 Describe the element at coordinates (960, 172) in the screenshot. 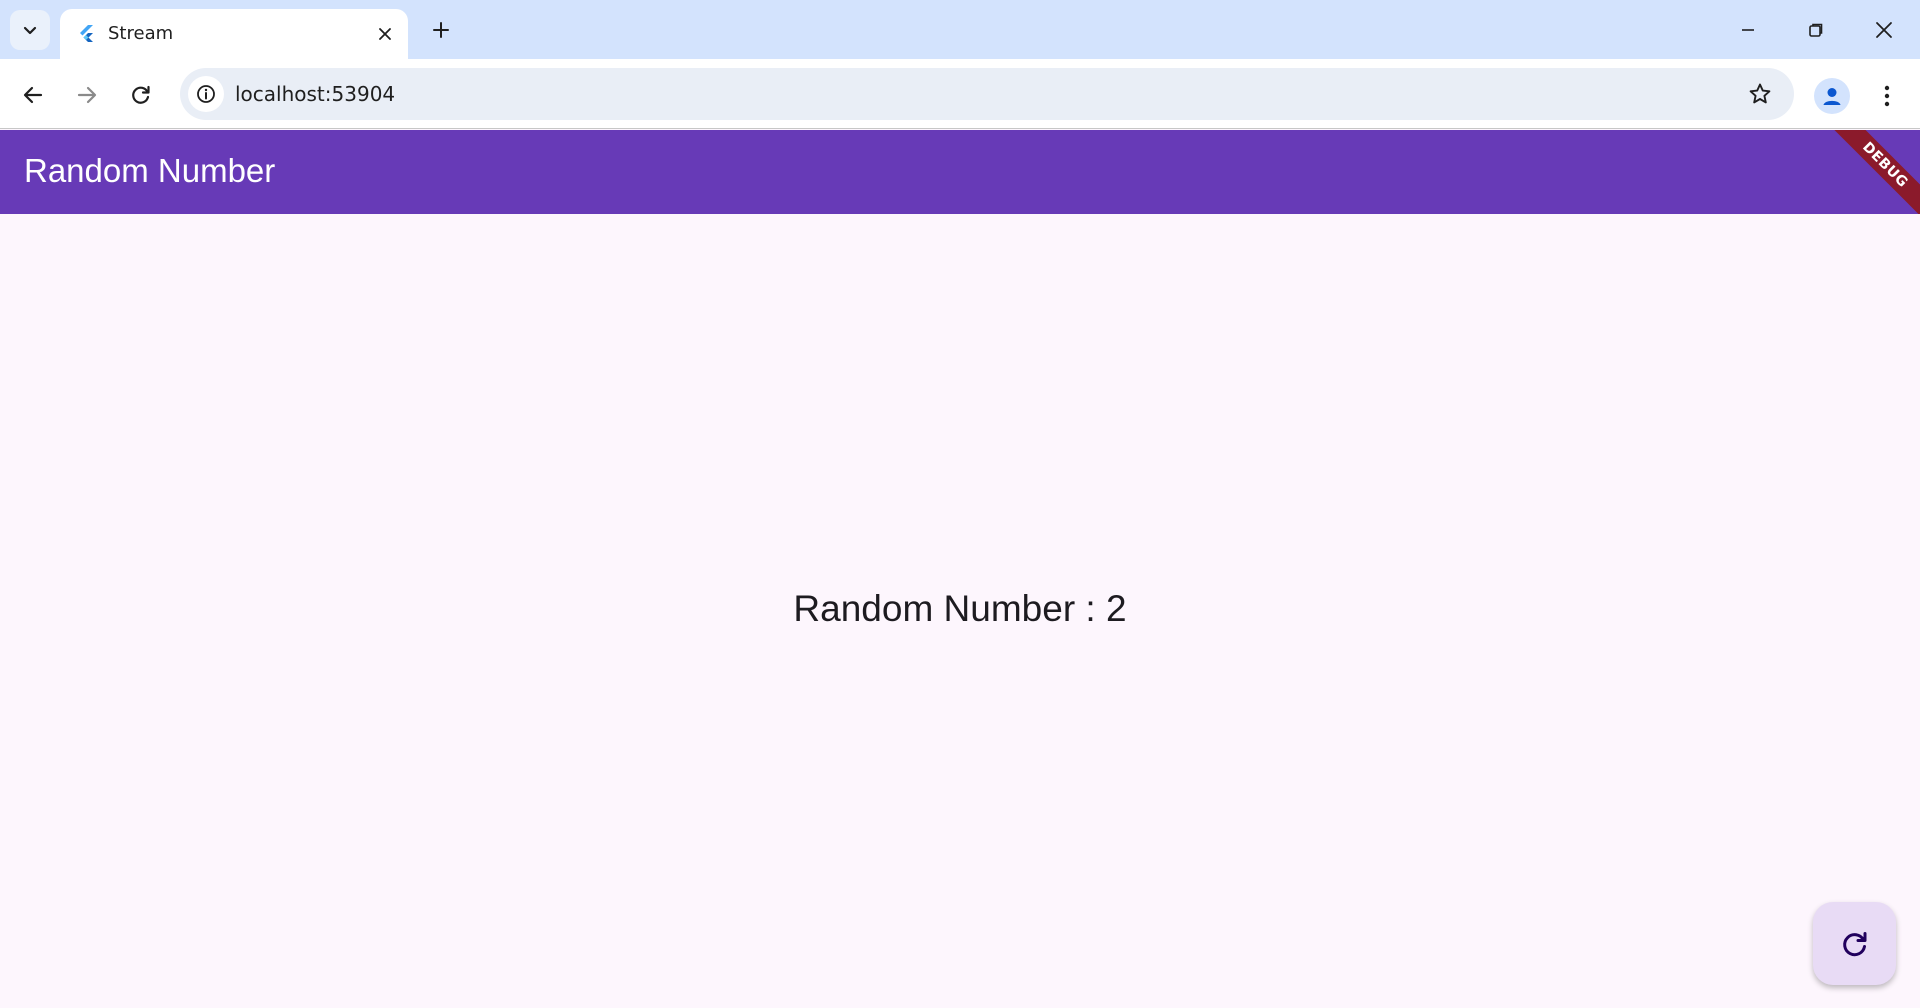

I see `app-bar: Random Number DEBUG` at that location.